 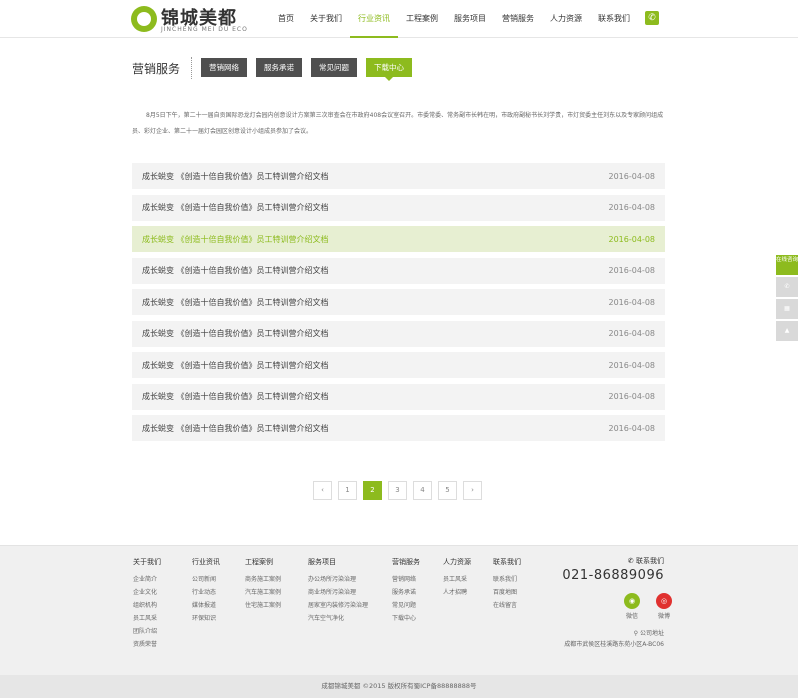 What do you see at coordinates (147, 631) in the screenshot?
I see `footer-link: 团队介绍` at bounding box center [147, 631].